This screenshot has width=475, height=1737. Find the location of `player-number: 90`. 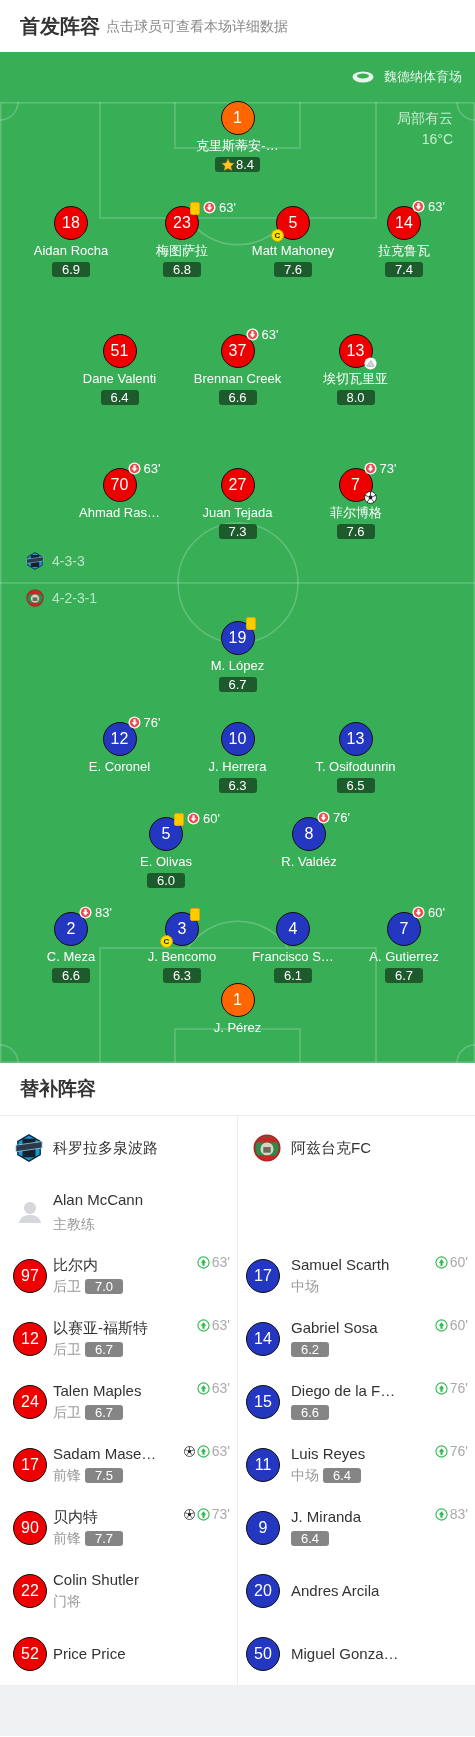

player-number: 90 is located at coordinates (30, 1527).